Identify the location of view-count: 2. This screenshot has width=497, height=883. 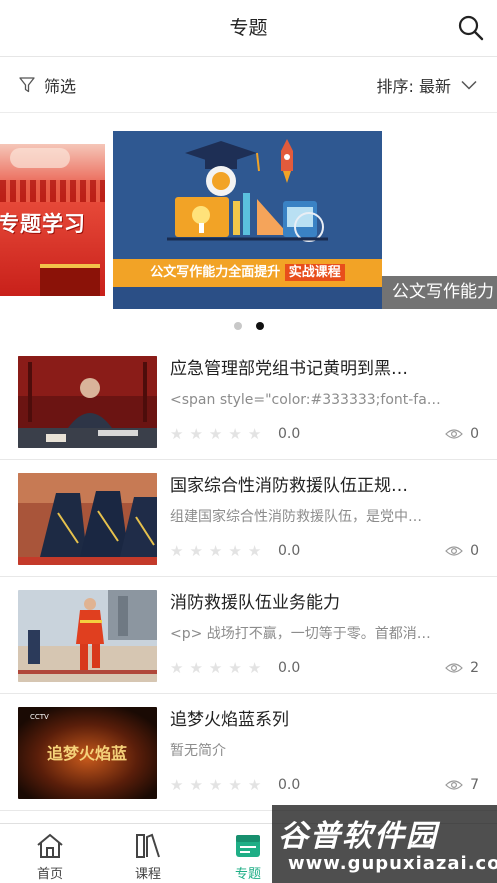
(462, 668).